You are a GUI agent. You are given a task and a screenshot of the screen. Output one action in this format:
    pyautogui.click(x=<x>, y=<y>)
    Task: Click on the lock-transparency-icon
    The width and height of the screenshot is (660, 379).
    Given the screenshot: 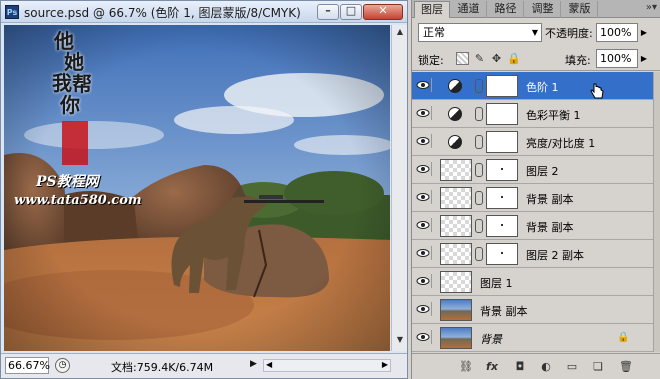 What is the action you would take?
    pyautogui.click(x=462, y=58)
    